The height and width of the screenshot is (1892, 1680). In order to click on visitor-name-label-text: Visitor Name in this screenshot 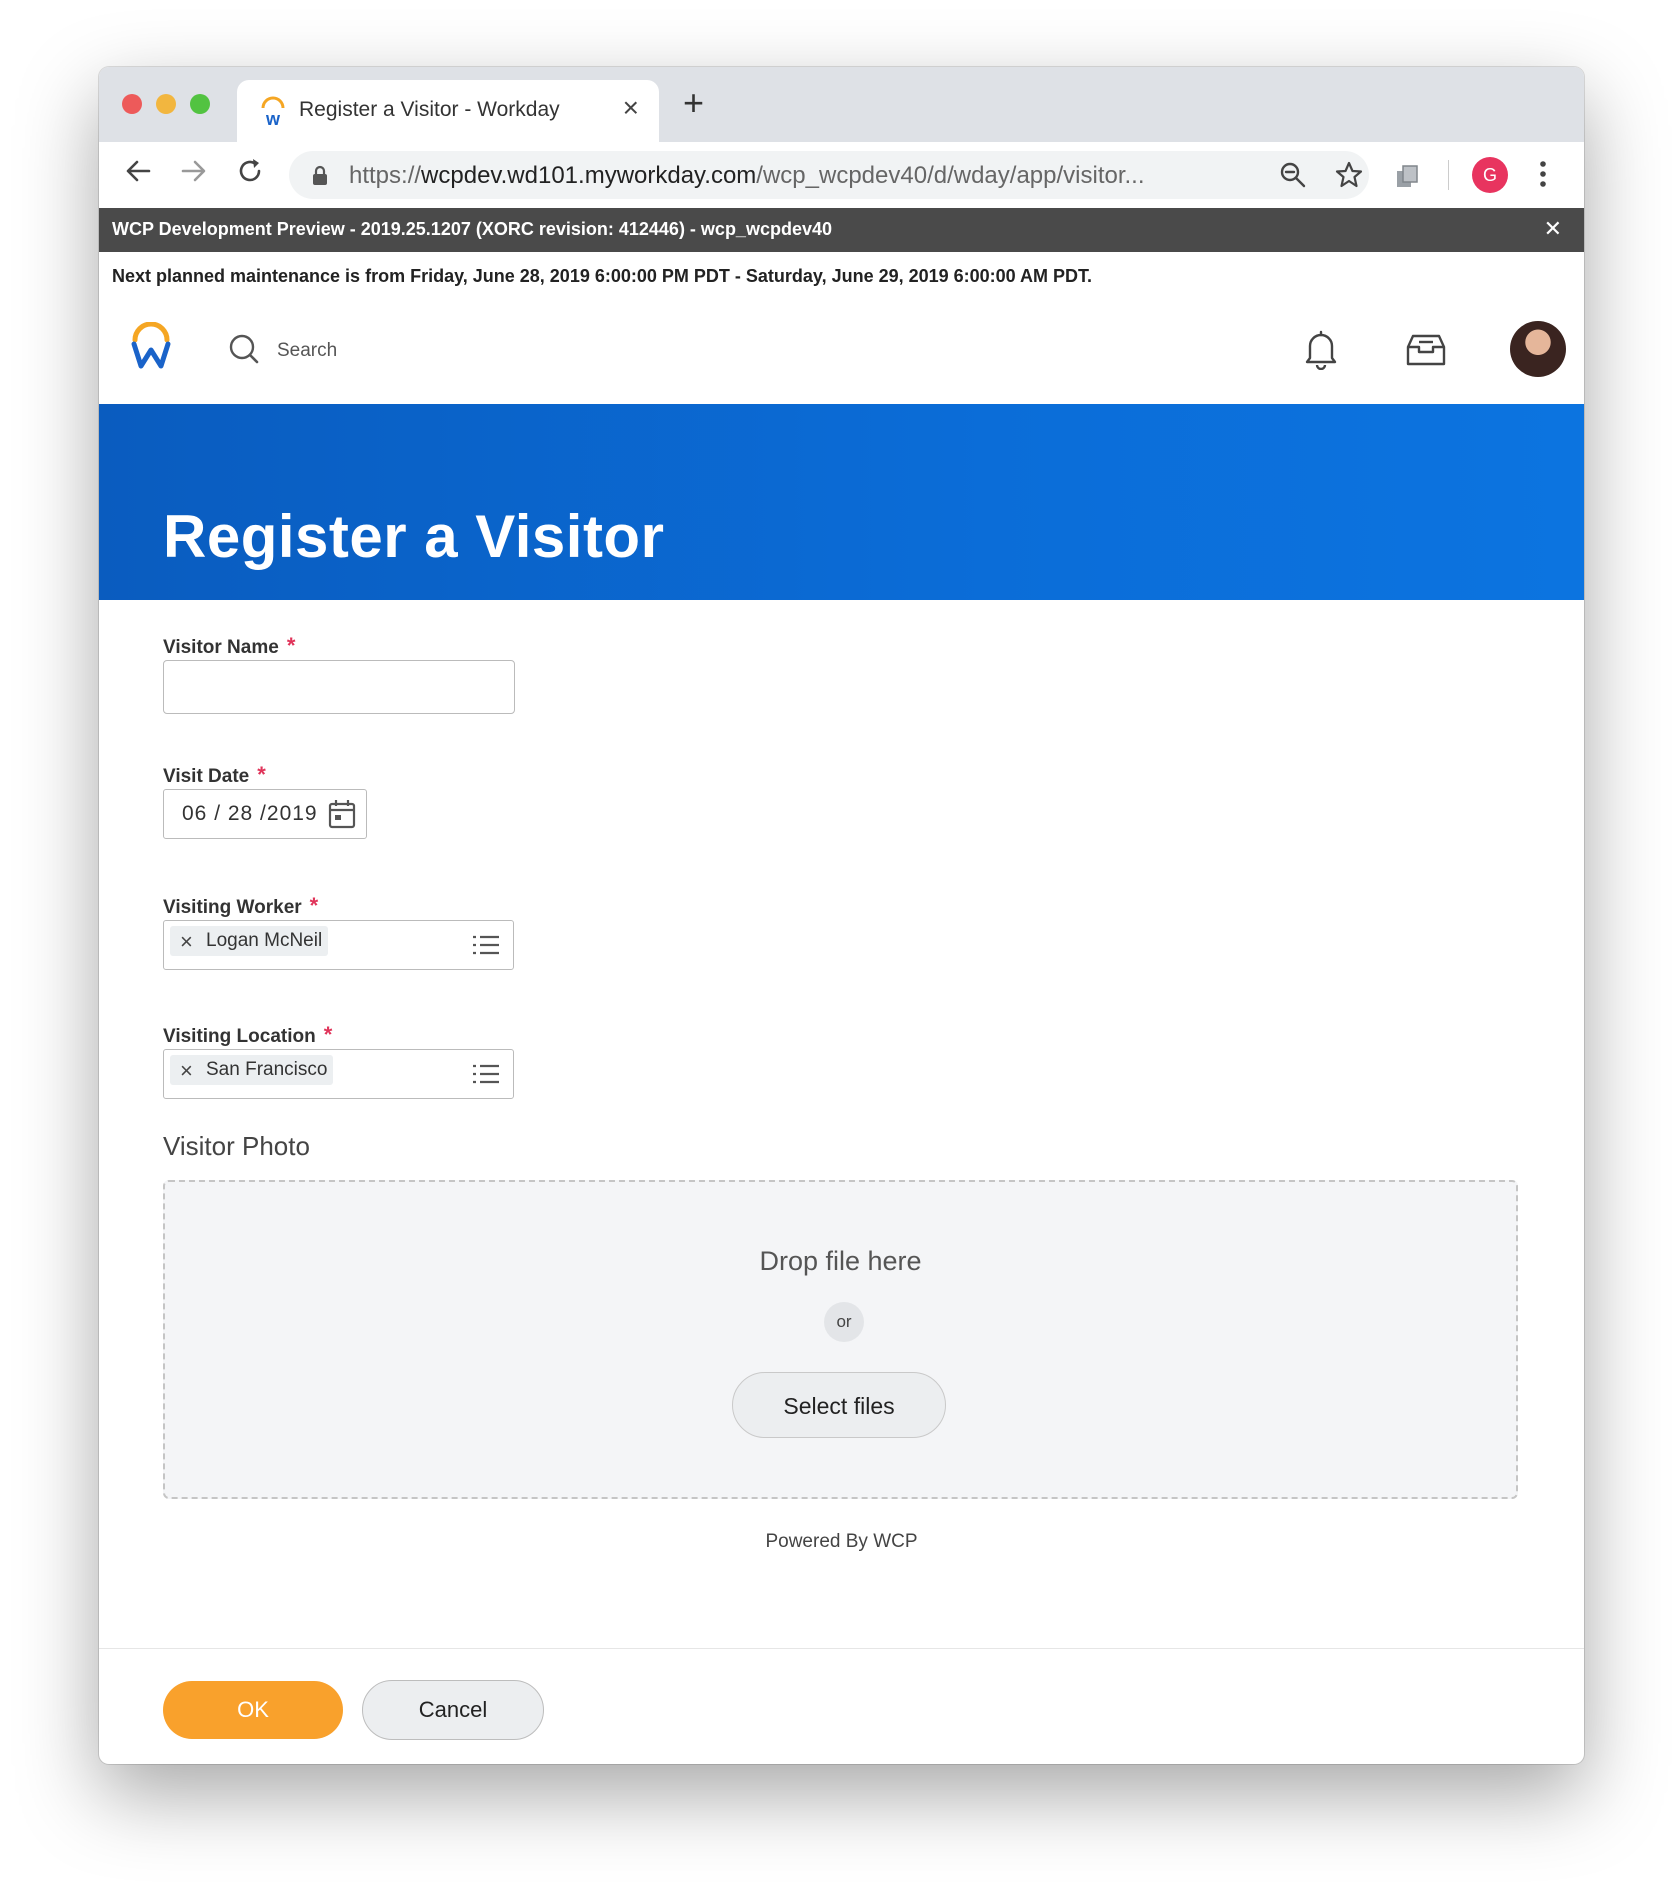, I will do `click(221, 647)`.